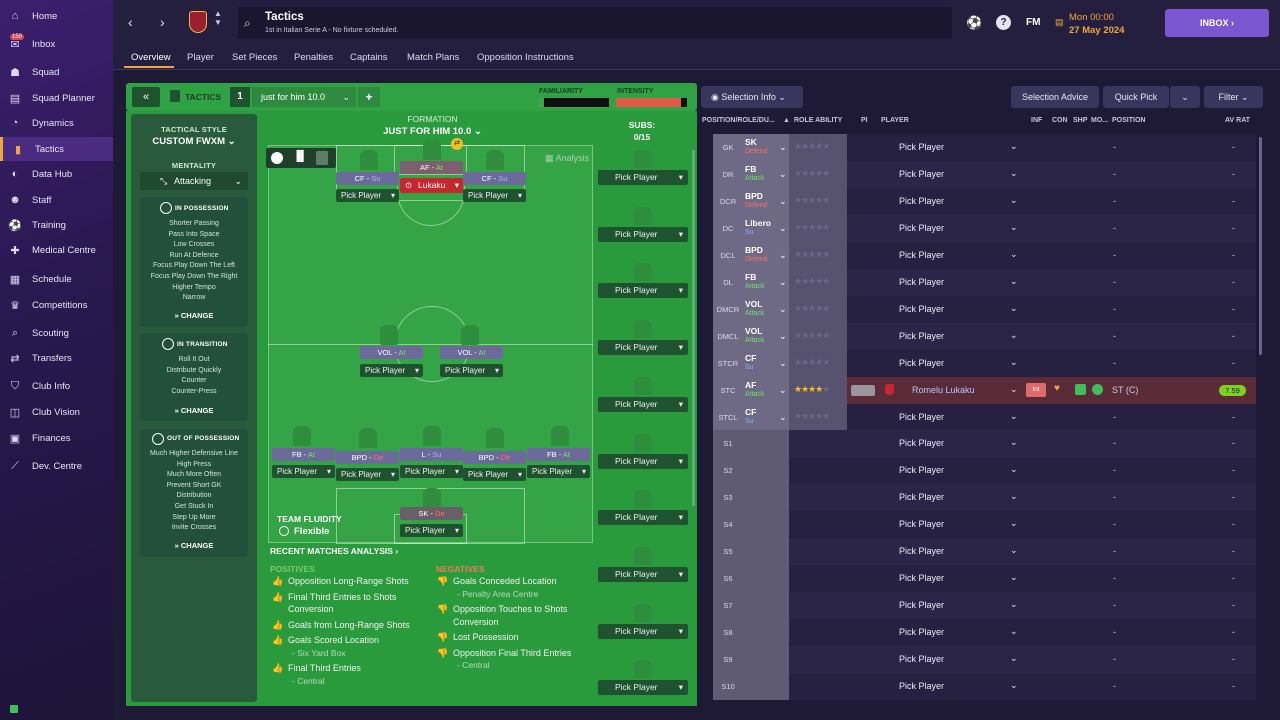 This screenshot has width=1280, height=720. I want to click on pick-player-cf-right: Pick Player, so click(494, 195).